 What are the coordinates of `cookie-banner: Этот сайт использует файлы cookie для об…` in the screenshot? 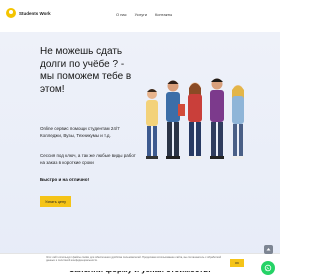 It's located at (140, 262).